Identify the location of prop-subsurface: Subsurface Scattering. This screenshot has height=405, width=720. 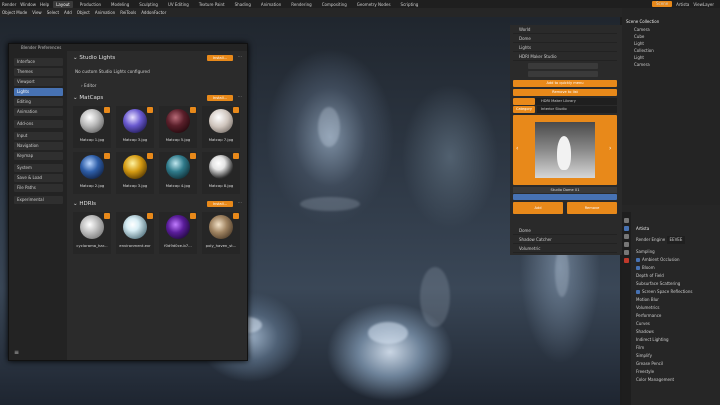
(678, 284).